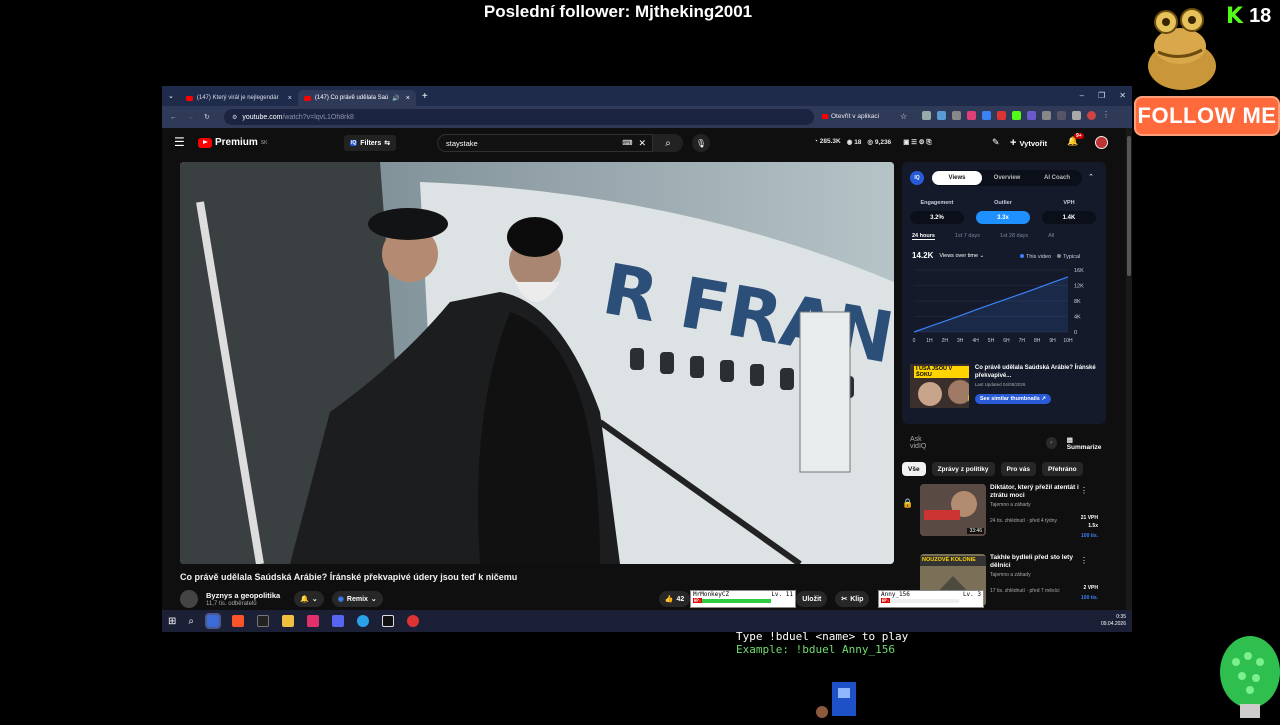  What do you see at coordinates (864, 116) in the screenshot?
I see `open-in-app-button: Otevřít v aplikaci ☆` at bounding box center [864, 116].